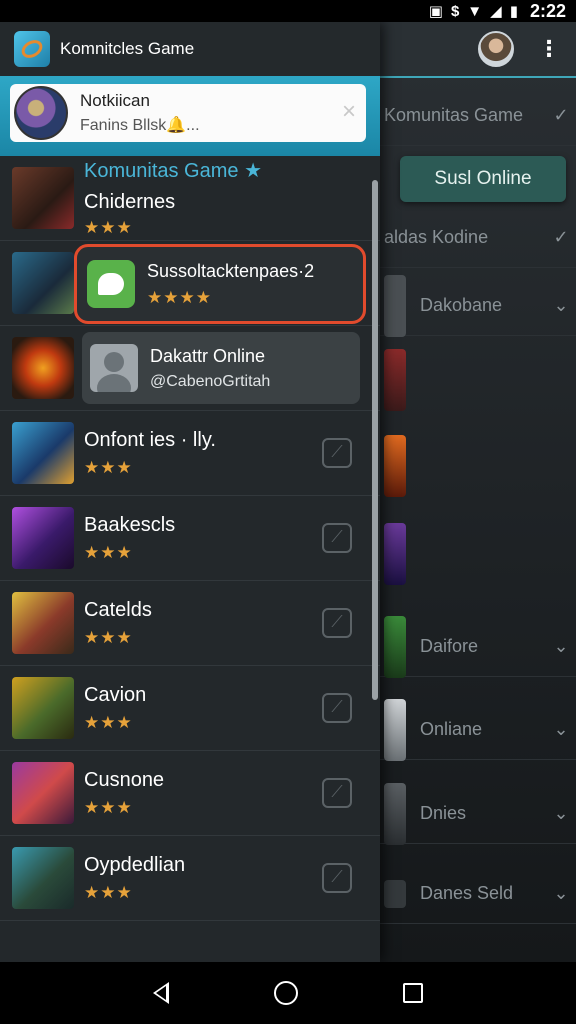 This screenshot has width=576, height=1024. I want to click on card-title: Dakattr Online, so click(208, 355).